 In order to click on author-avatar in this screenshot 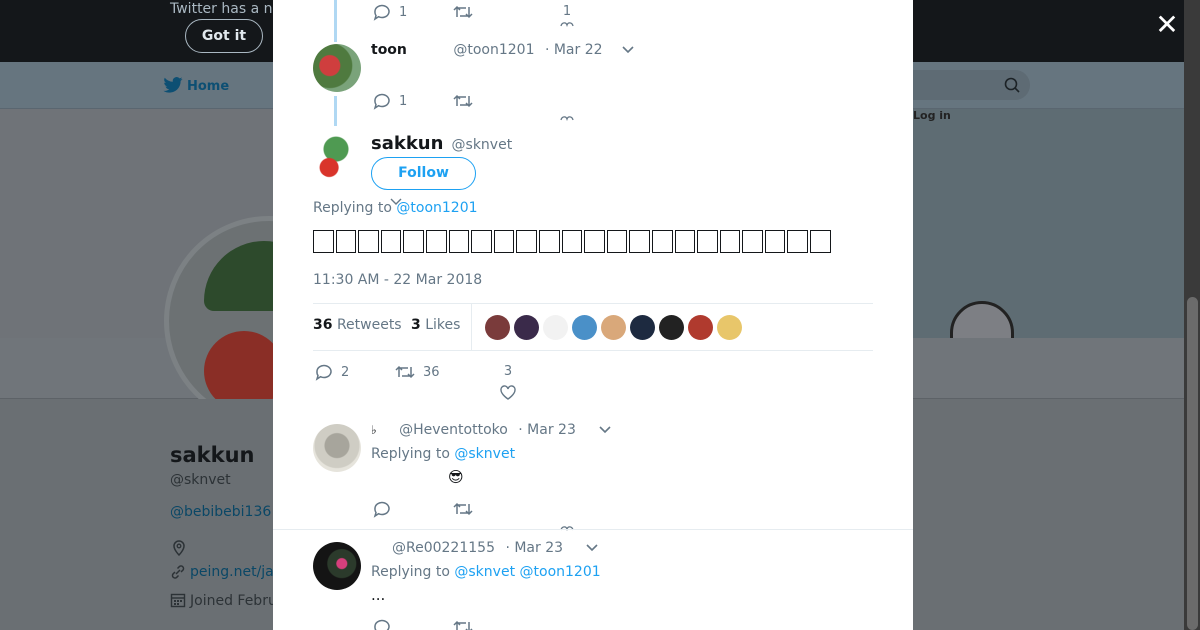, I will do `click(336, 156)`.